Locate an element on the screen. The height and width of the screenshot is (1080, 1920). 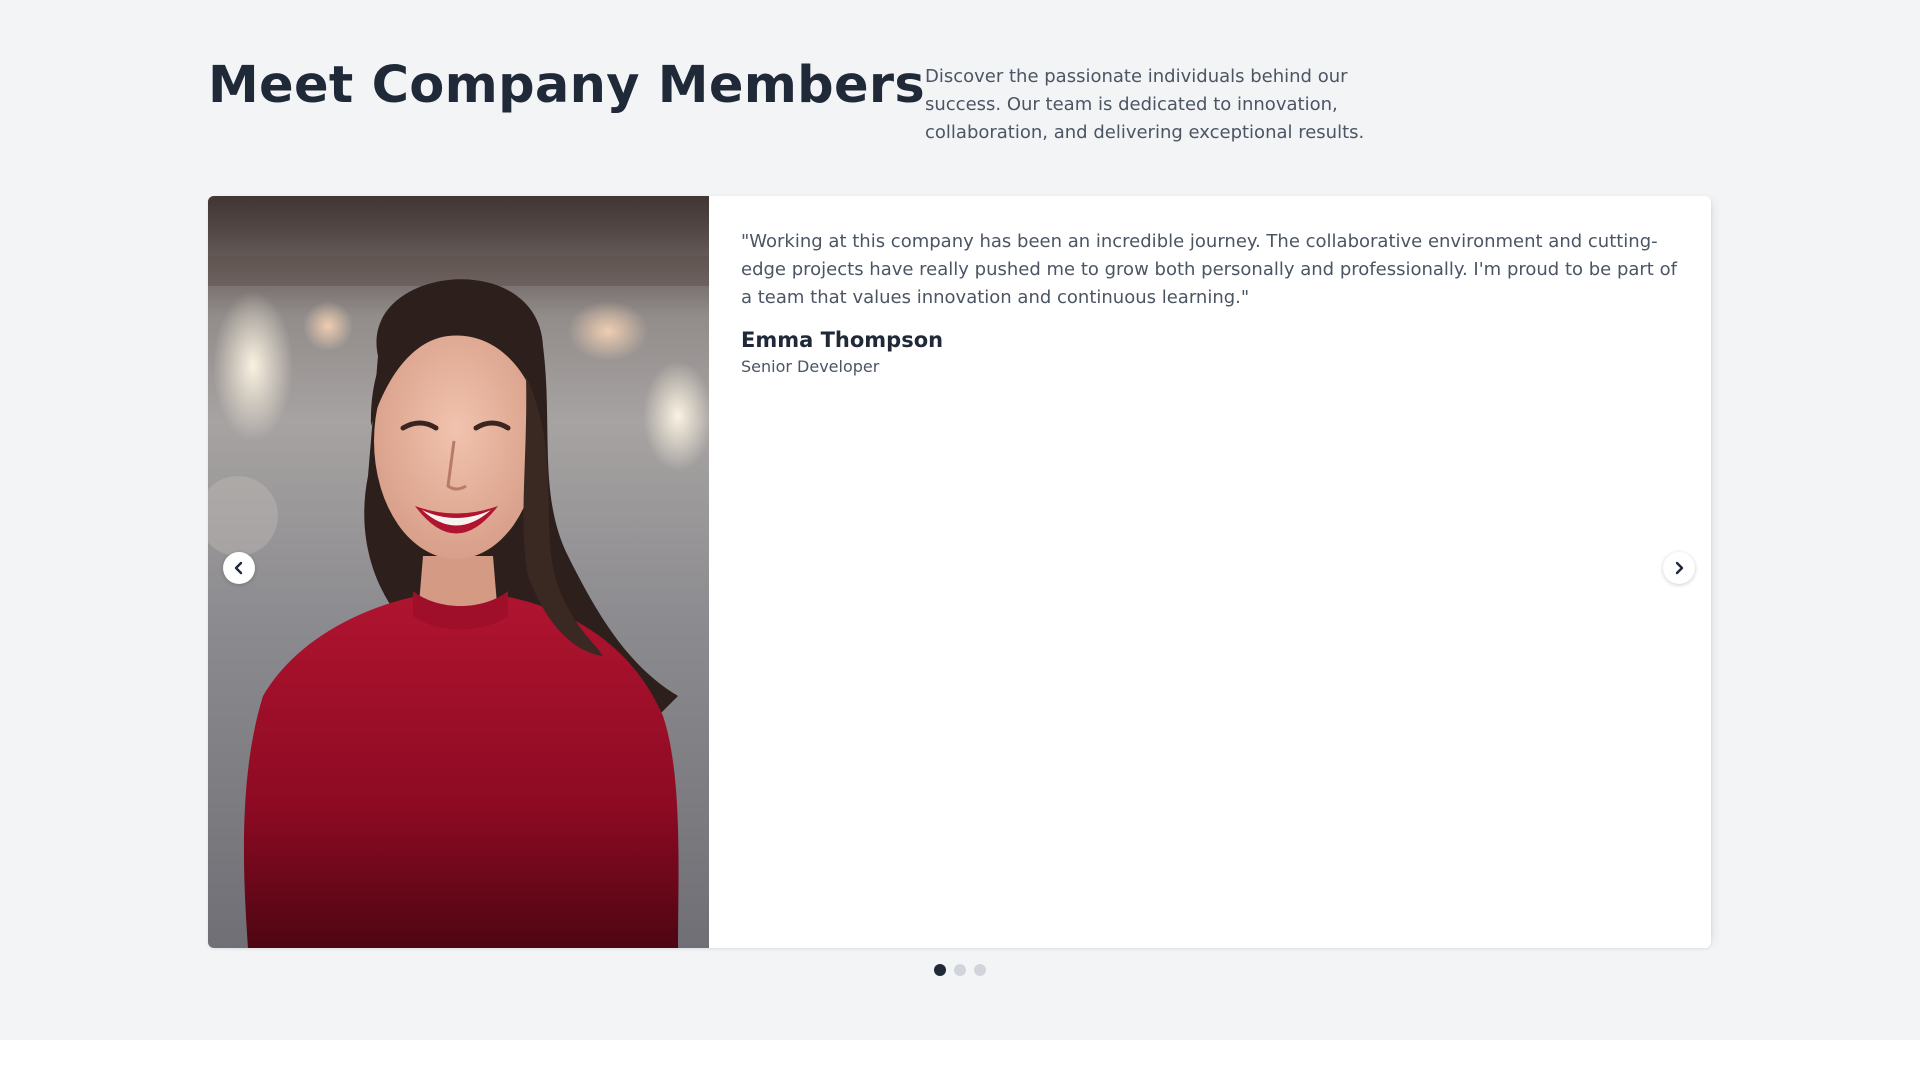
member-name: Emma Thompson is located at coordinates (842, 340).